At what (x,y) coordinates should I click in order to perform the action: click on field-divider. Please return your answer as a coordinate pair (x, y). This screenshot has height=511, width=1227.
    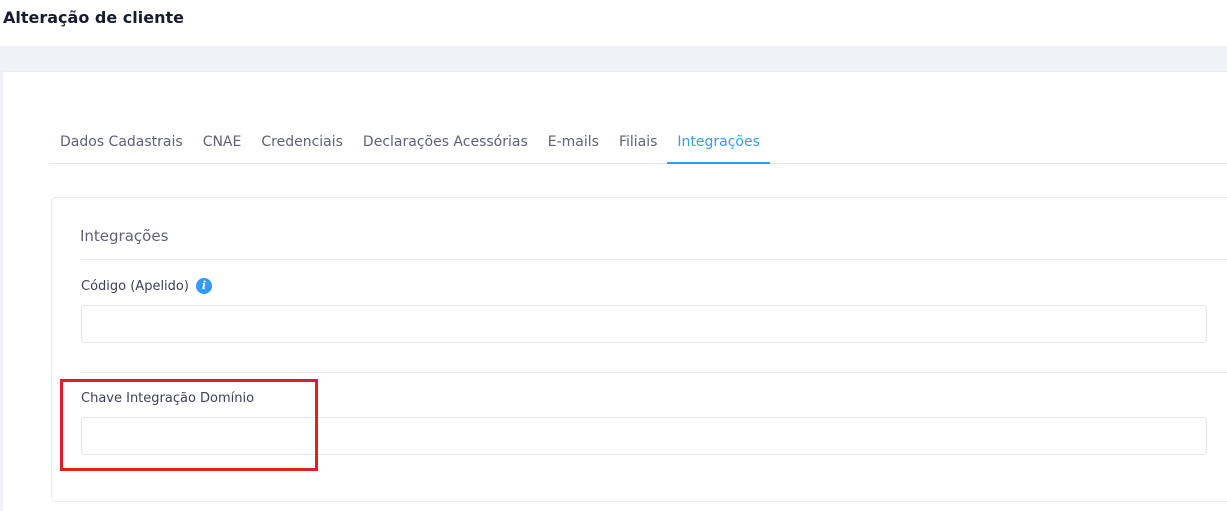
    Looking at the image, I should click on (654, 372).